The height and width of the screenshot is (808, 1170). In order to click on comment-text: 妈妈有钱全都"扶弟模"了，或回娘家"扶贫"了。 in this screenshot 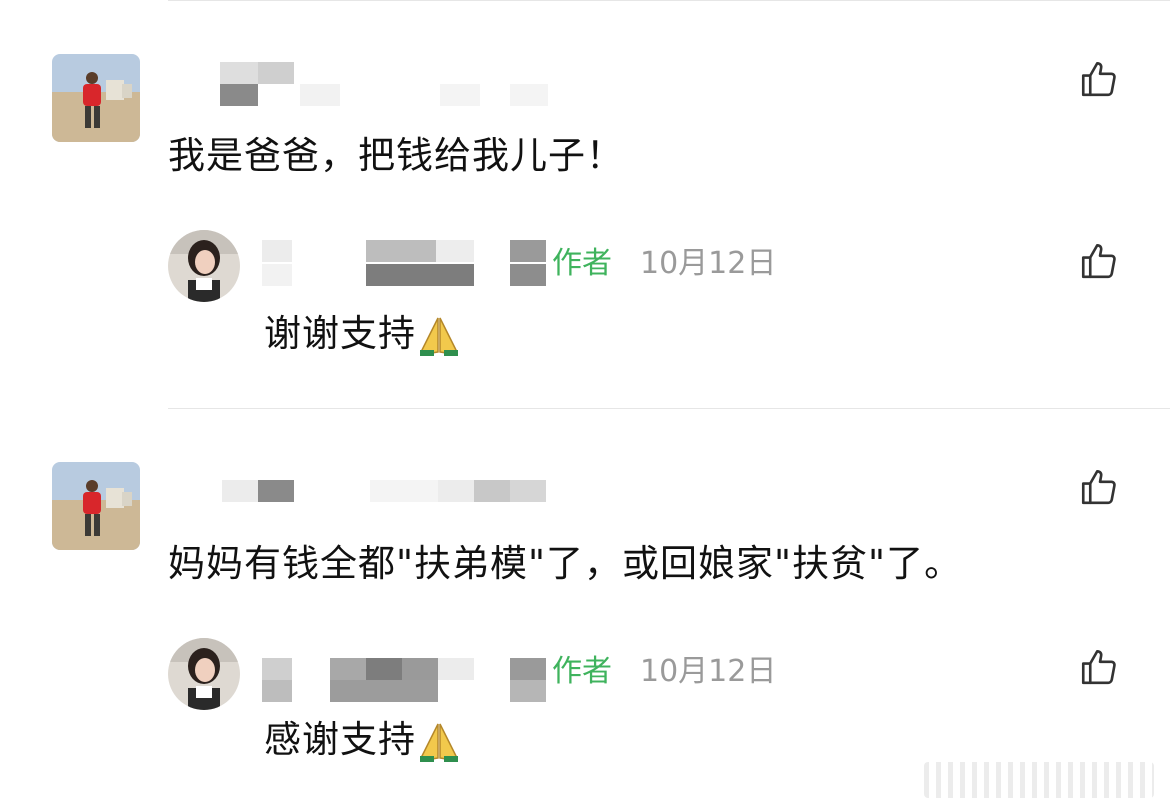, I will do `click(565, 563)`.